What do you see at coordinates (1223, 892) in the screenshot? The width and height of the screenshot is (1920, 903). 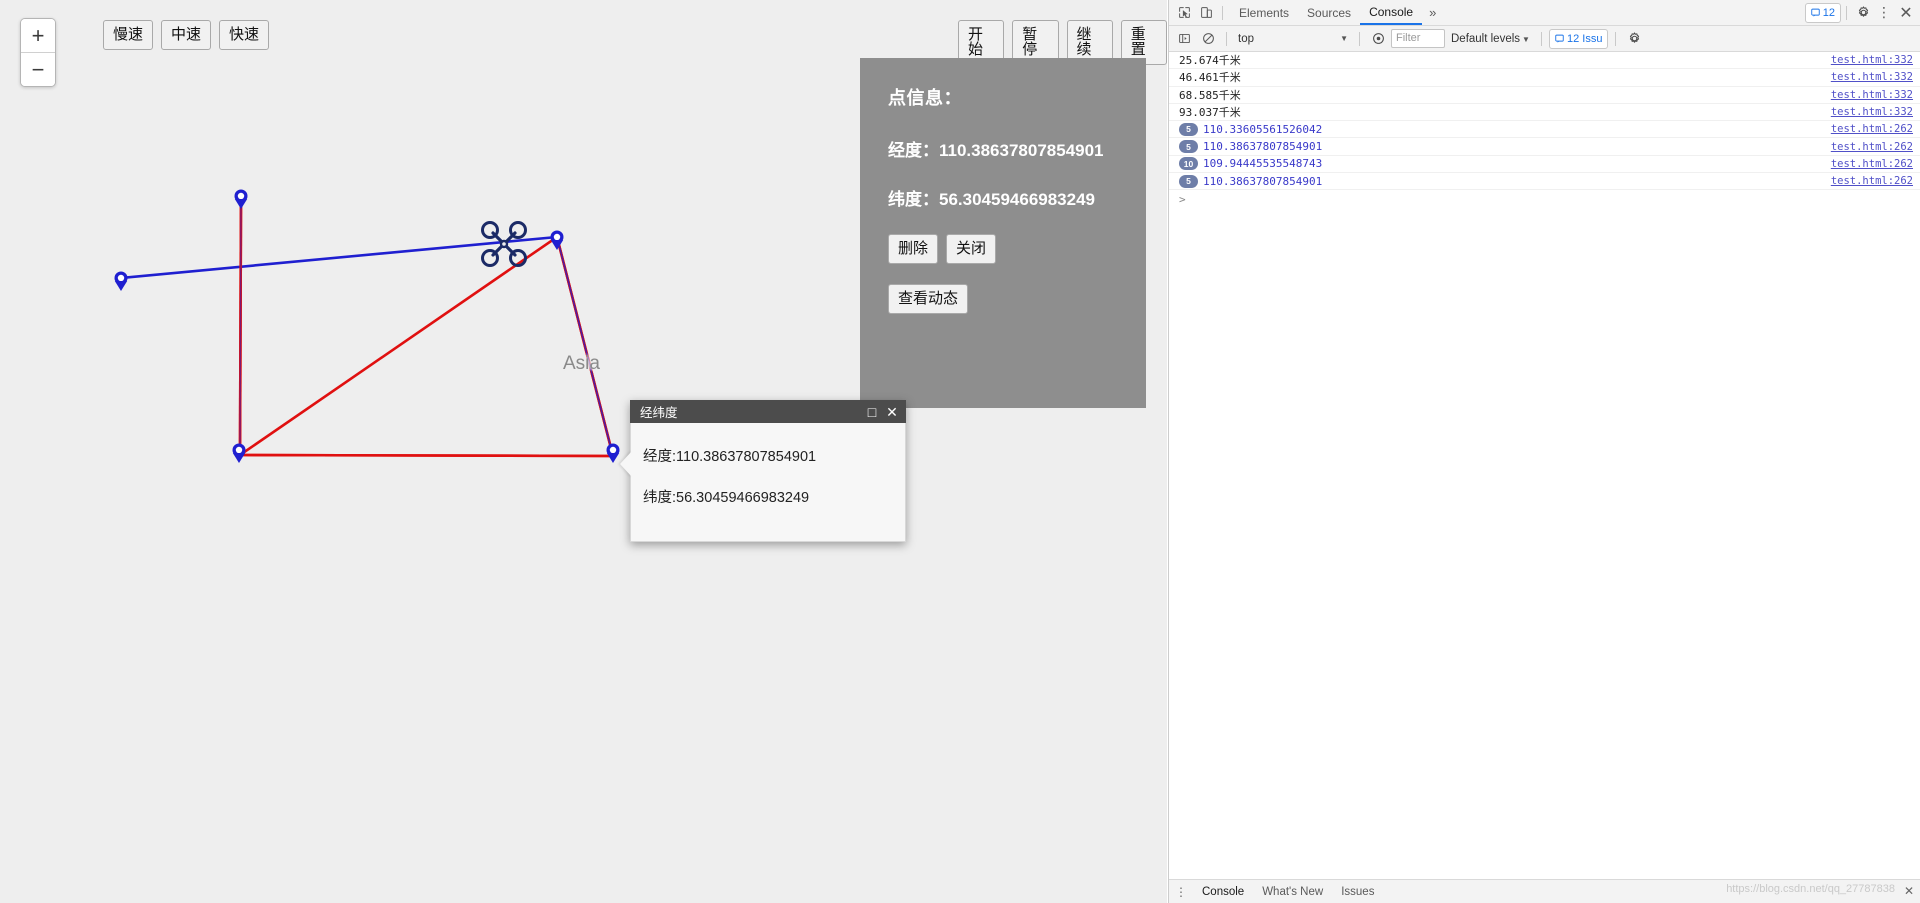 I see `drawer-tab-console: Console` at bounding box center [1223, 892].